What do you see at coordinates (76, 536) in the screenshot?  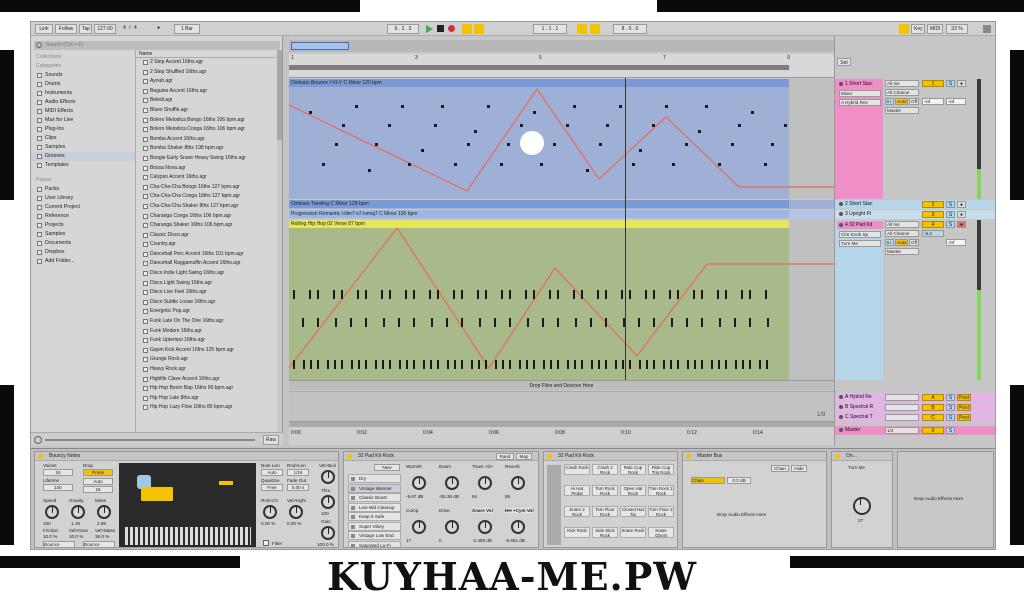 I see `velgrav-value: 10.0 %` at bounding box center [76, 536].